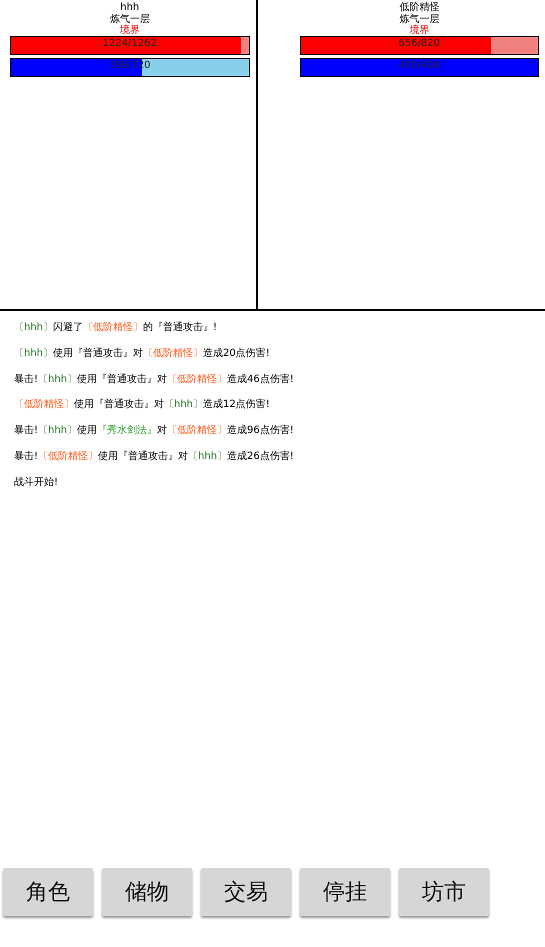 The width and height of the screenshot is (545, 947). Describe the element at coordinates (154, 379) in the screenshot. I see `log-line: 暴击!〔hhh〕使用『普通攻击』对〔低阶精怪〕造成46点伤害!` at that location.